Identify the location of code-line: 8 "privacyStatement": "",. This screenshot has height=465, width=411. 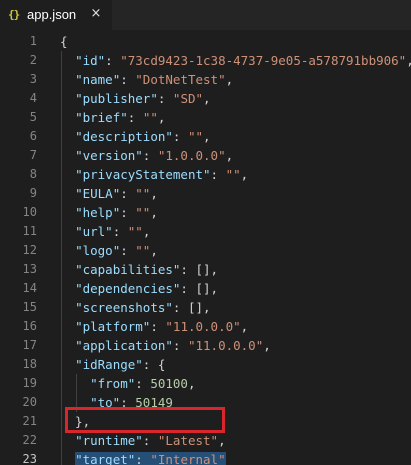
(205, 174).